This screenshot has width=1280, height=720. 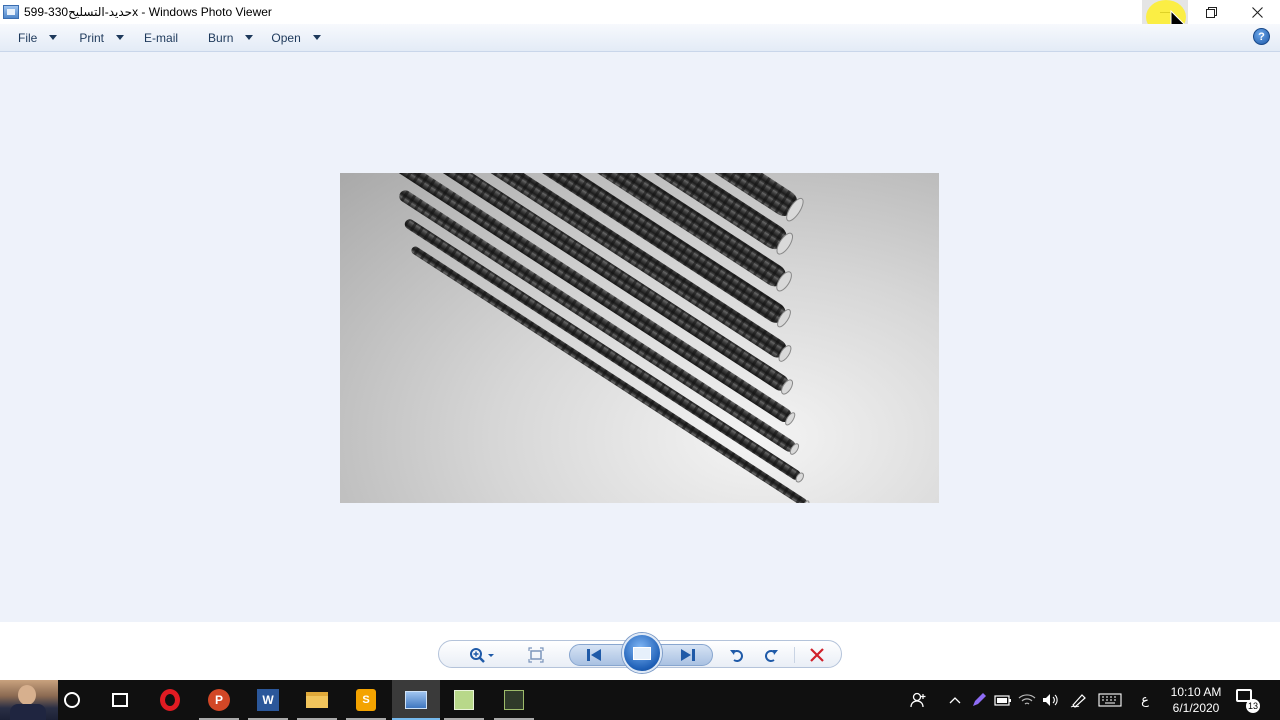 I want to click on notepad-button, so click(x=464, y=700).